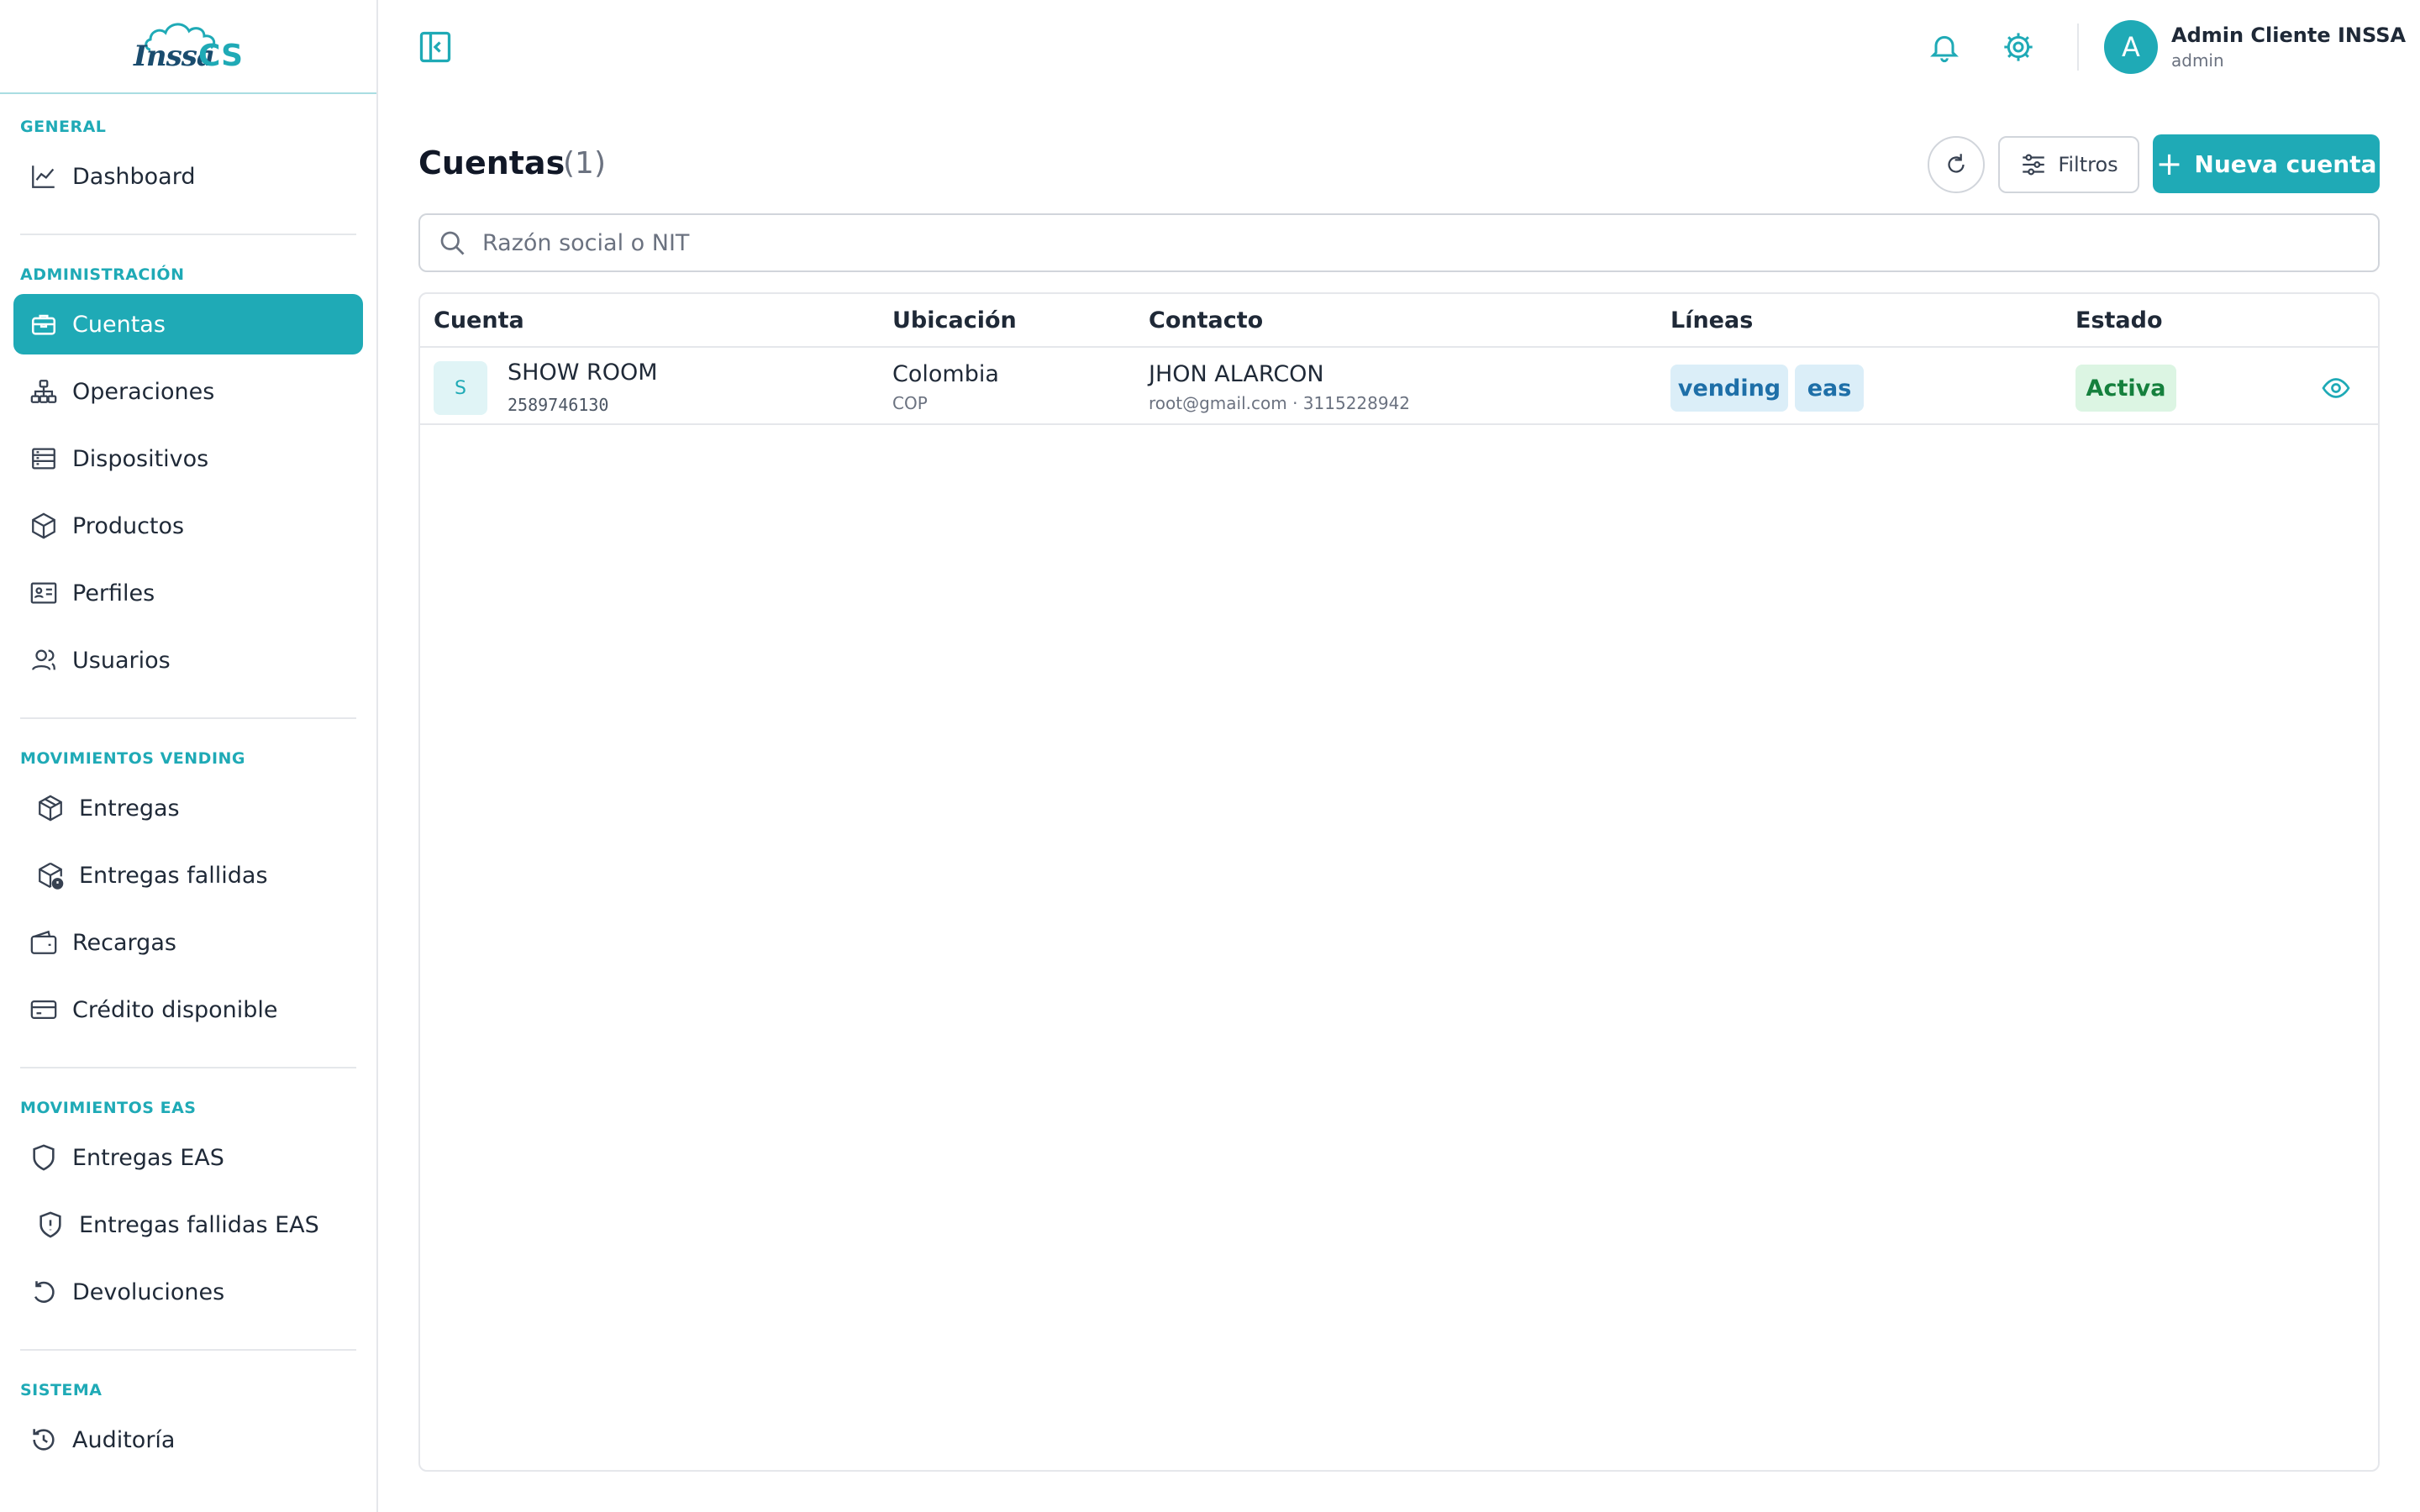  Describe the element at coordinates (199, 1224) in the screenshot. I see `sidebar-item-label: Entregas fallidas EAS` at that location.